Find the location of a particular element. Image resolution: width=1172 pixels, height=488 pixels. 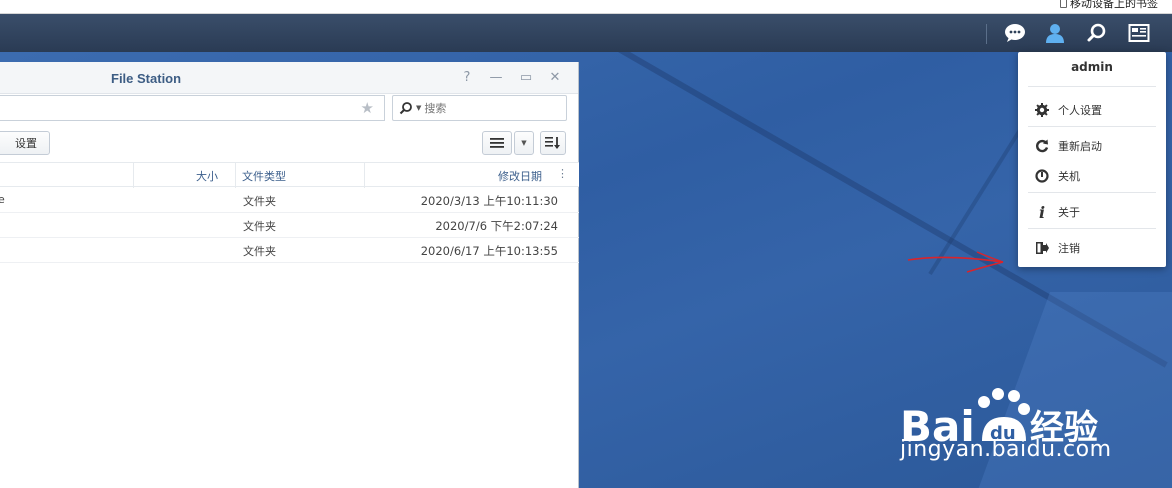

close-button: ✕ is located at coordinates (555, 78).